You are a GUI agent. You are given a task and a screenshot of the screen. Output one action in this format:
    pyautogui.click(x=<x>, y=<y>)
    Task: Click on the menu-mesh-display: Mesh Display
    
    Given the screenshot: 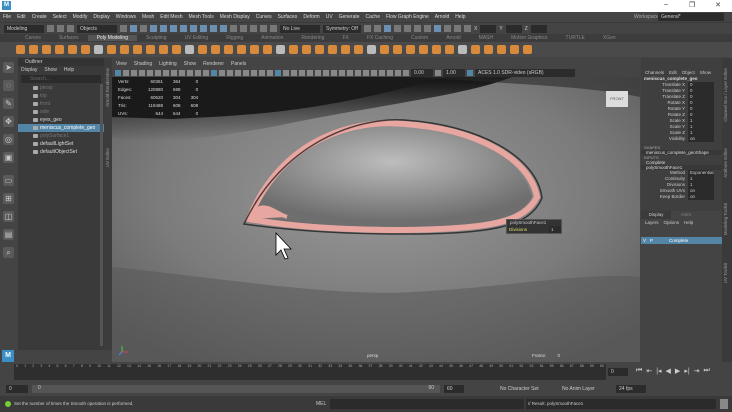 What is the action you would take?
    pyautogui.click(x=235, y=17)
    